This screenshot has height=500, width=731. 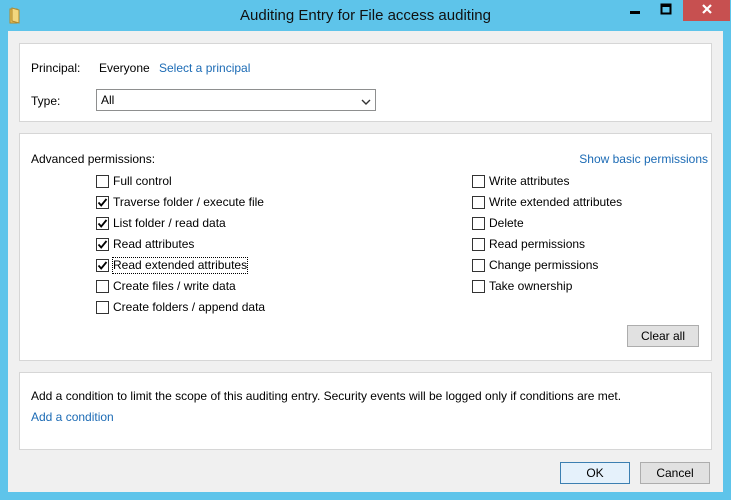 What do you see at coordinates (675, 473) in the screenshot?
I see `cancel-button: Cancel` at bounding box center [675, 473].